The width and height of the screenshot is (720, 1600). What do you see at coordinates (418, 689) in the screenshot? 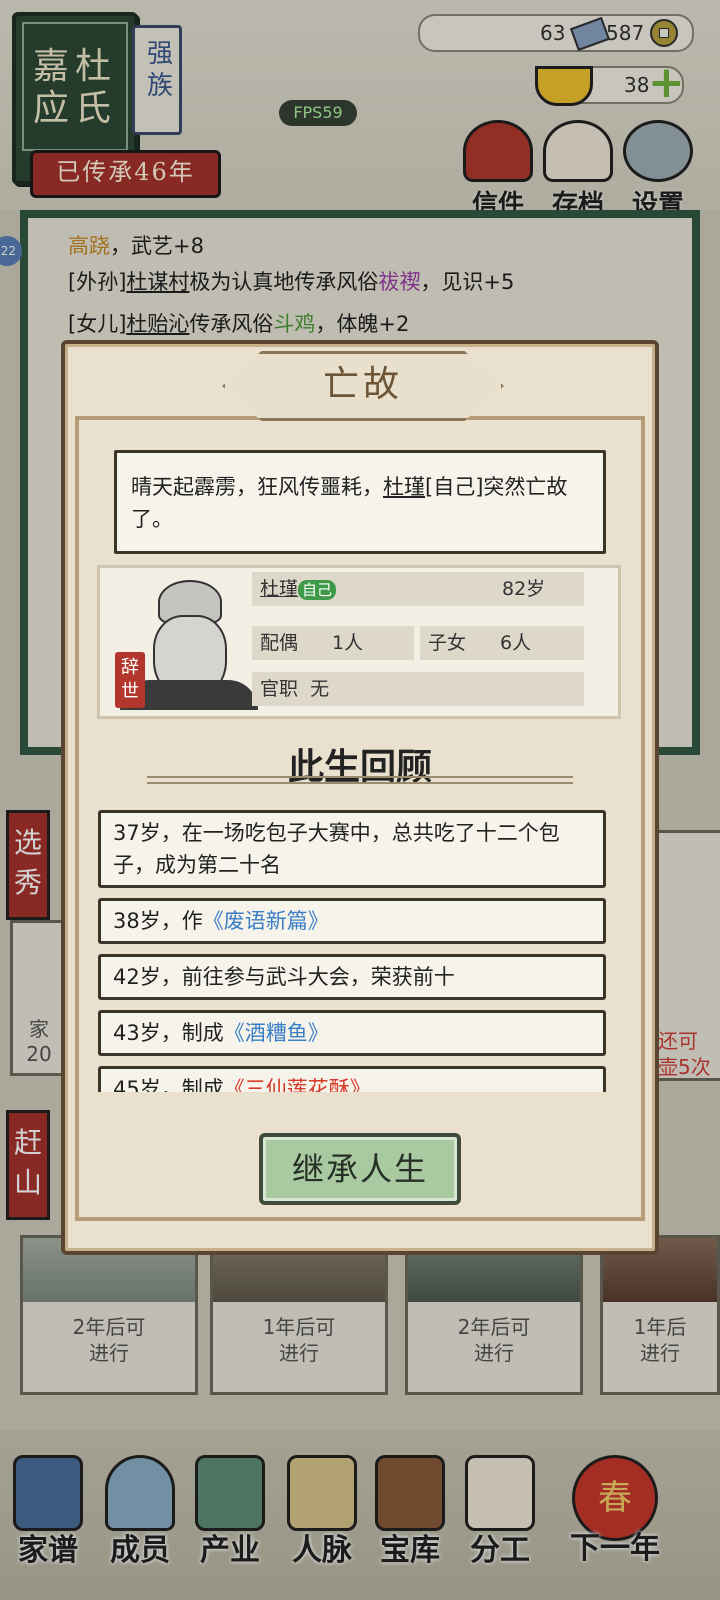
I see `office-row: 官职 无` at bounding box center [418, 689].